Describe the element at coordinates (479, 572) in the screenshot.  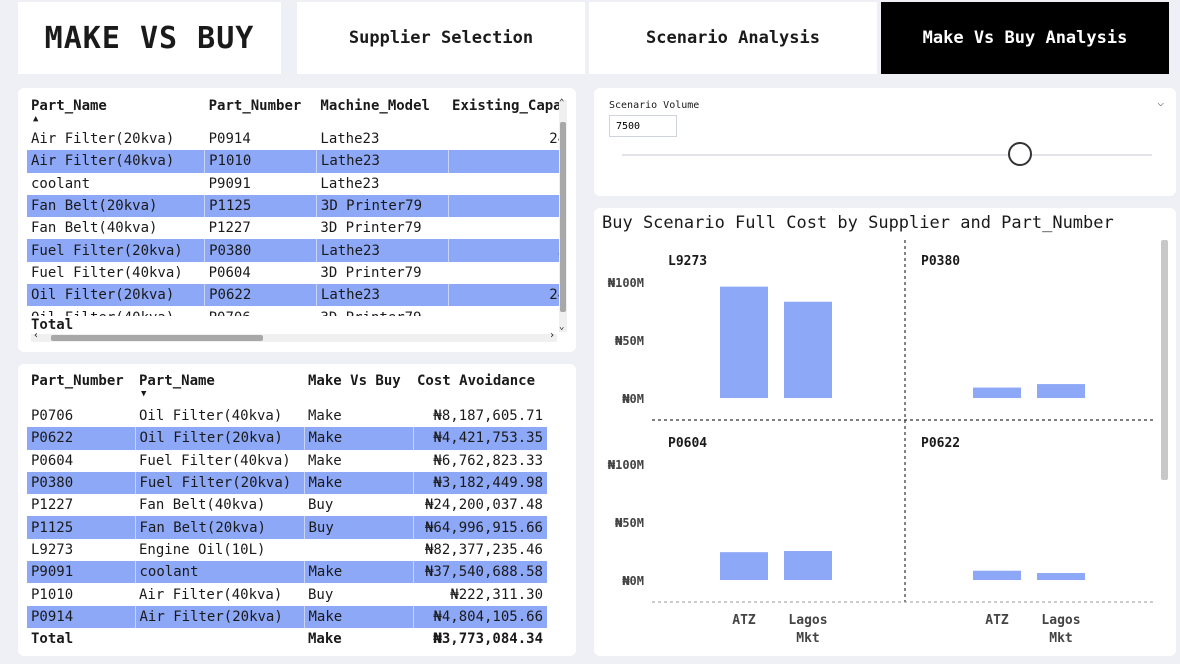
I see `cell-cost-avoidance: ₦37,540,688.58` at that location.